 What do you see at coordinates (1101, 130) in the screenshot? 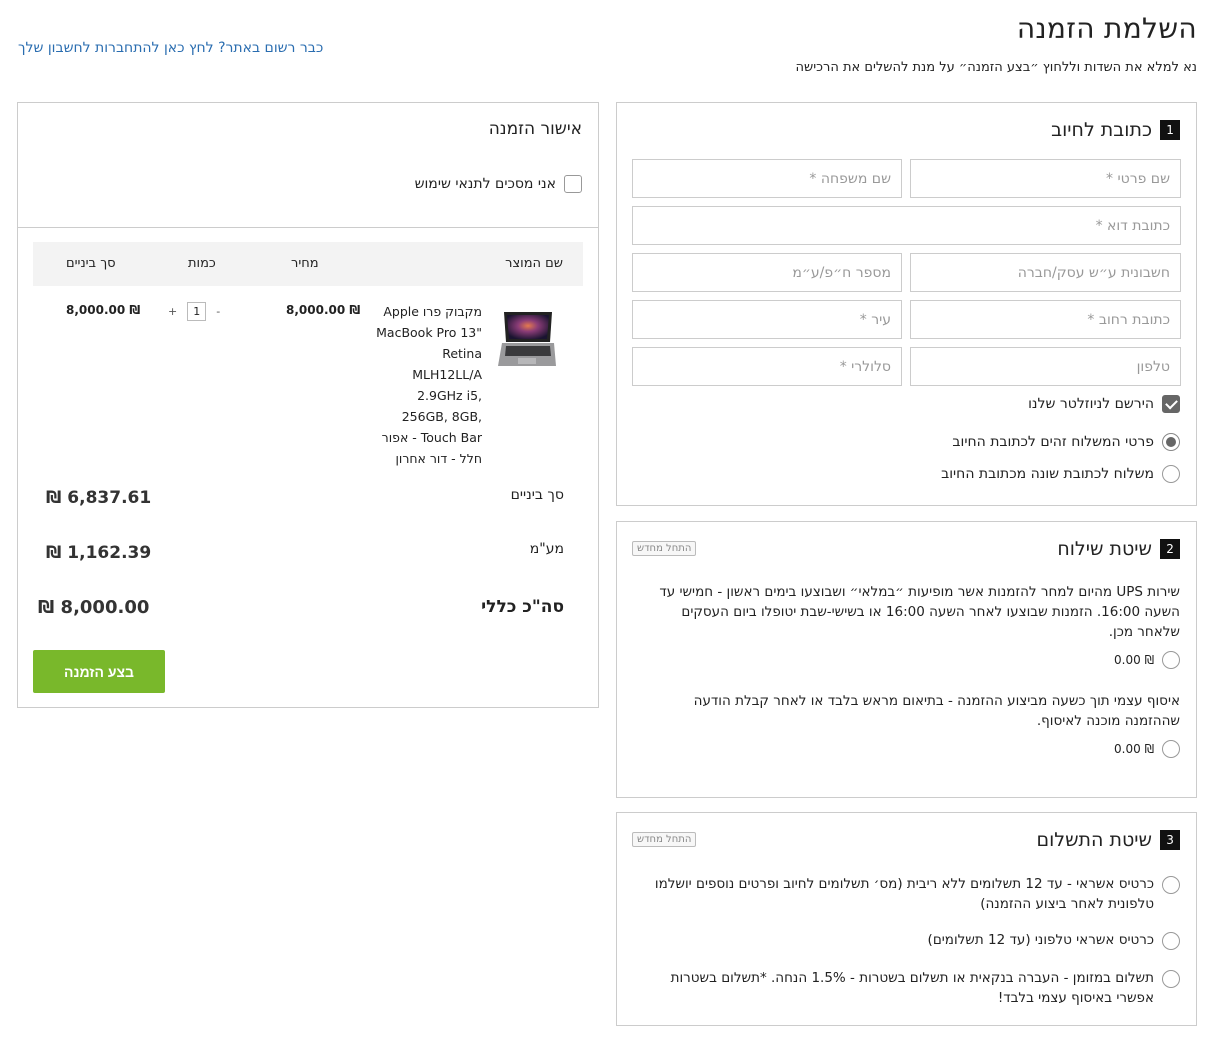
I see `billing-title: כתובת לחיוב` at bounding box center [1101, 130].